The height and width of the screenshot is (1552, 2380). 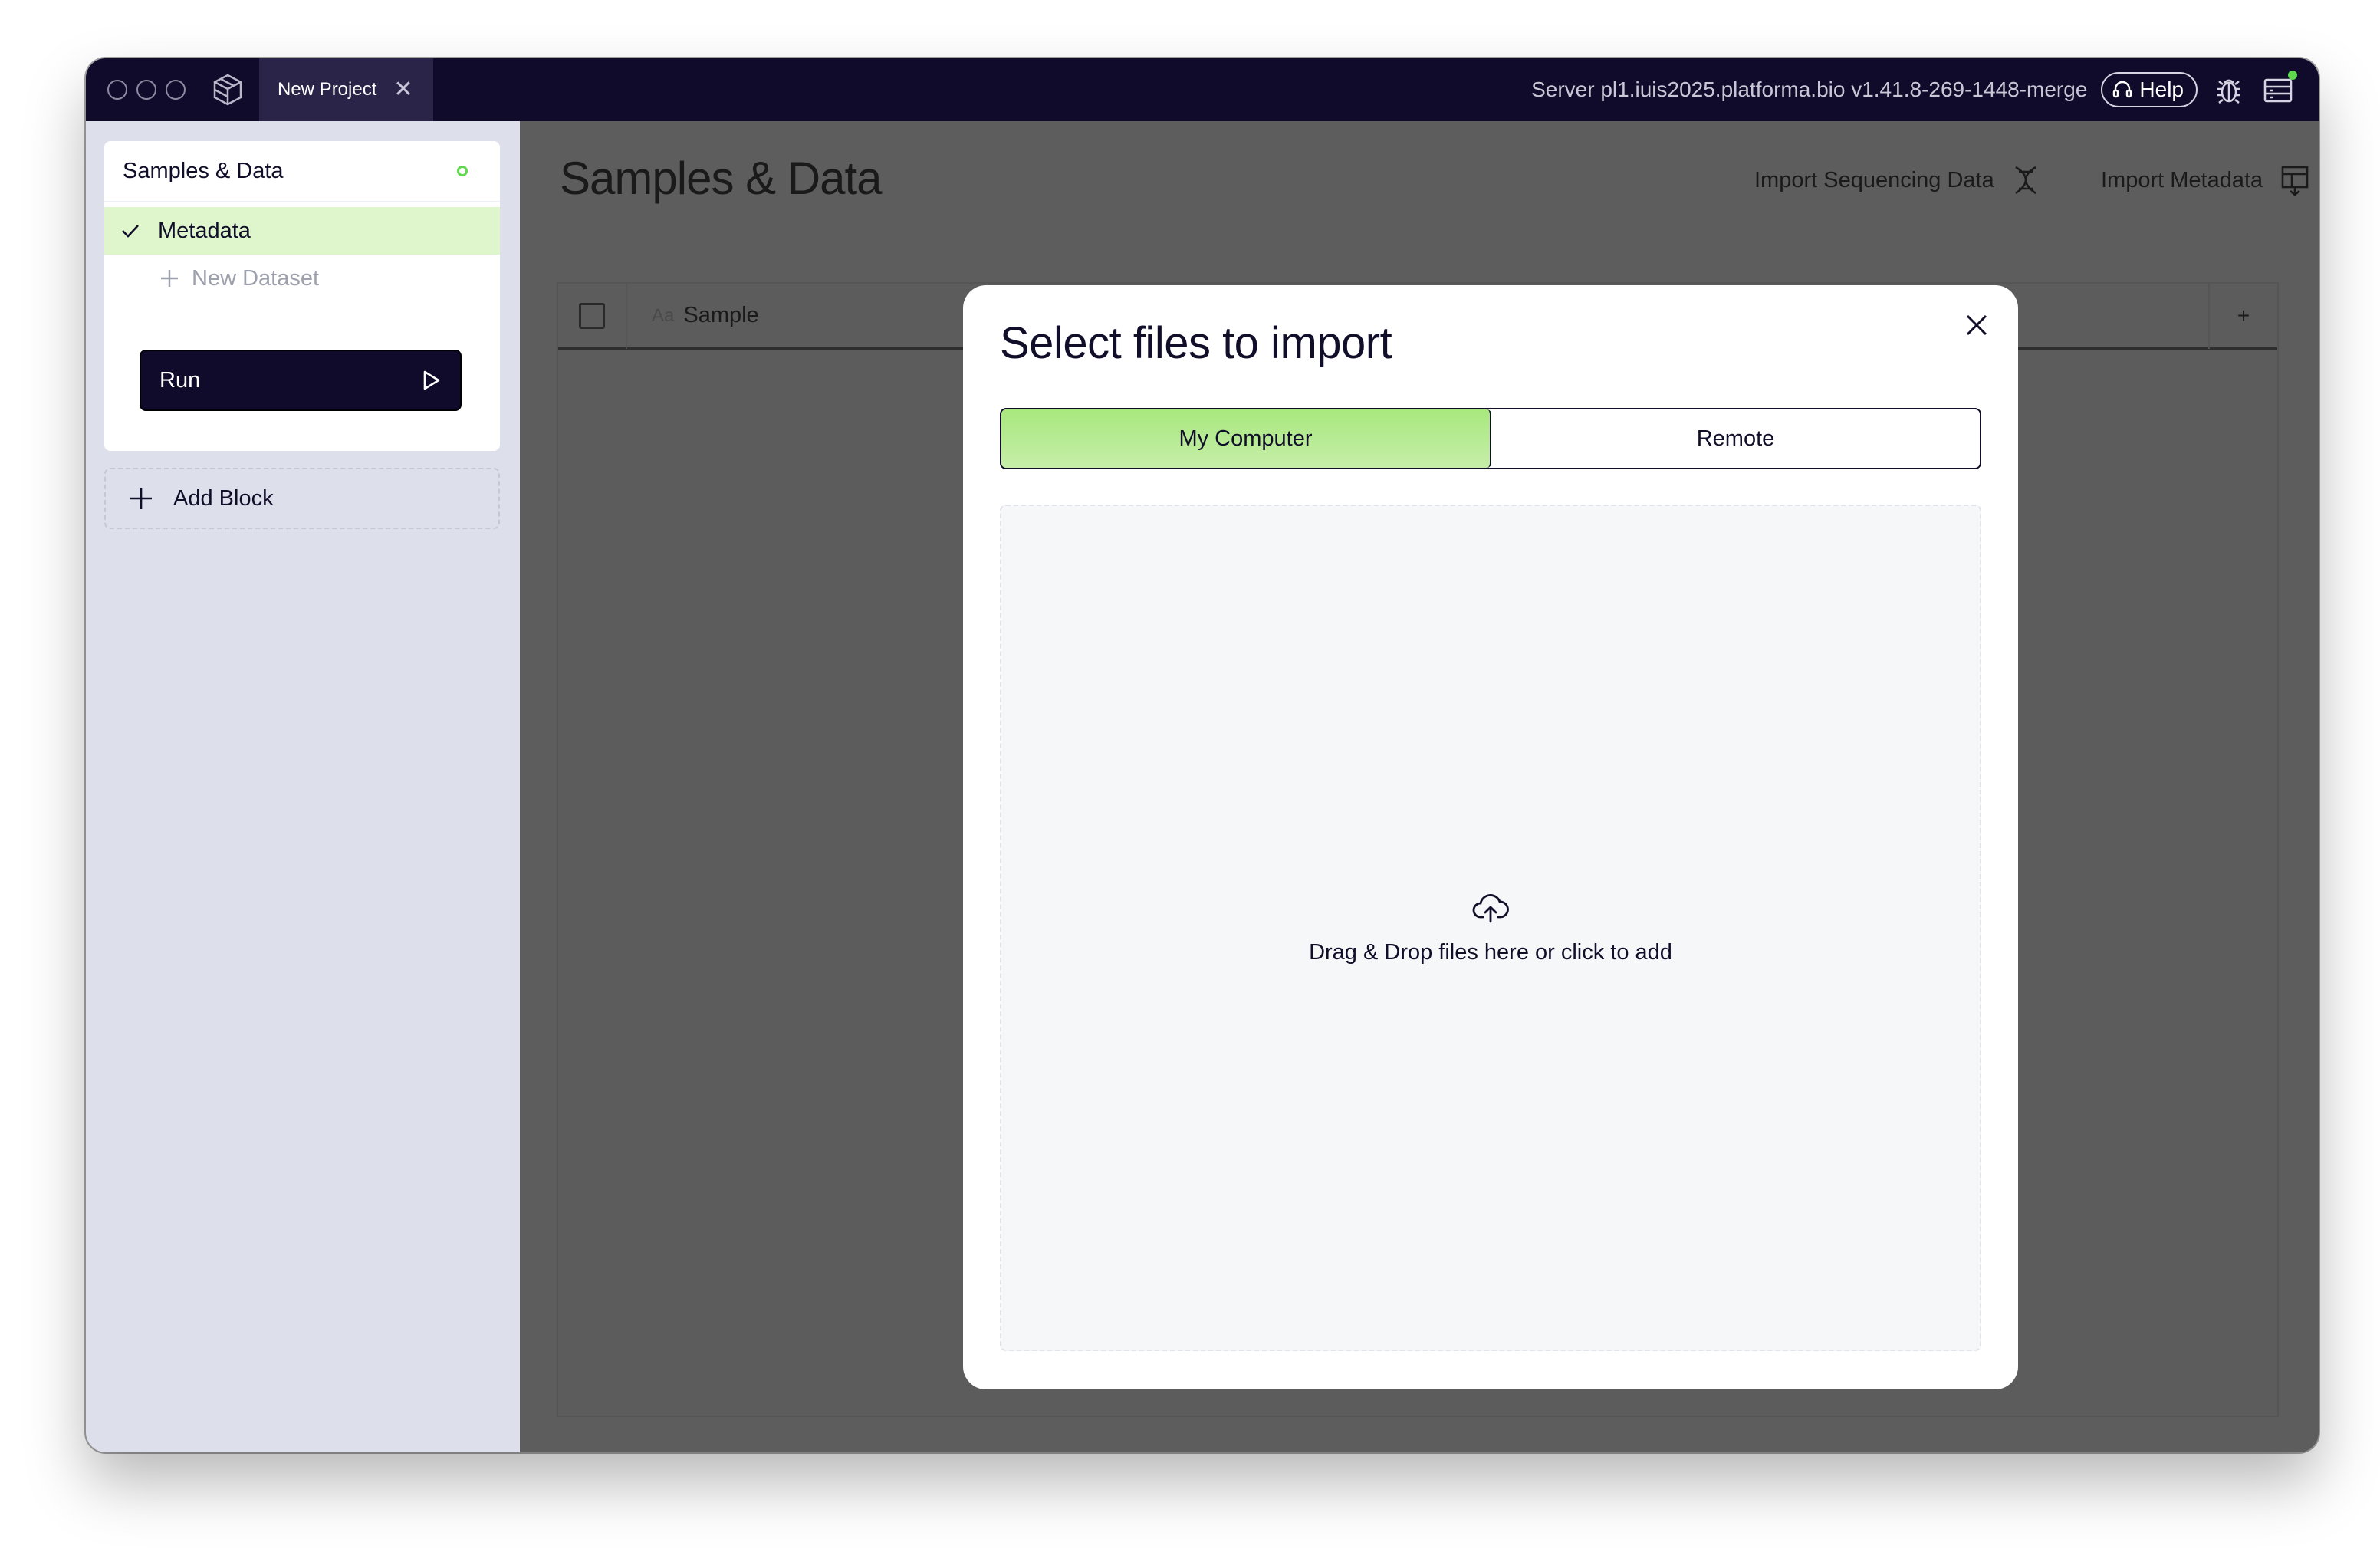 I want to click on maximize-window-button, so click(x=176, y=90).